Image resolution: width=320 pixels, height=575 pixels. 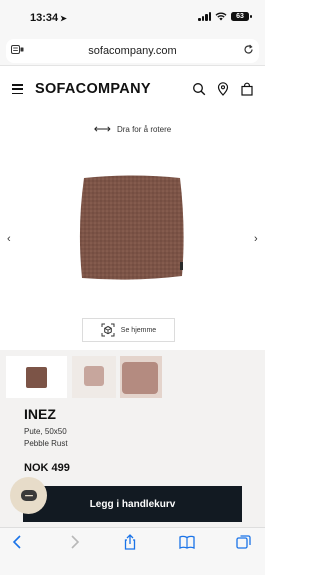 What do you see at coordinates (132, 504) in the screenshot?
I see `add-to-cart-button: Legg i handlekurv` at bounding box center [132, 504].